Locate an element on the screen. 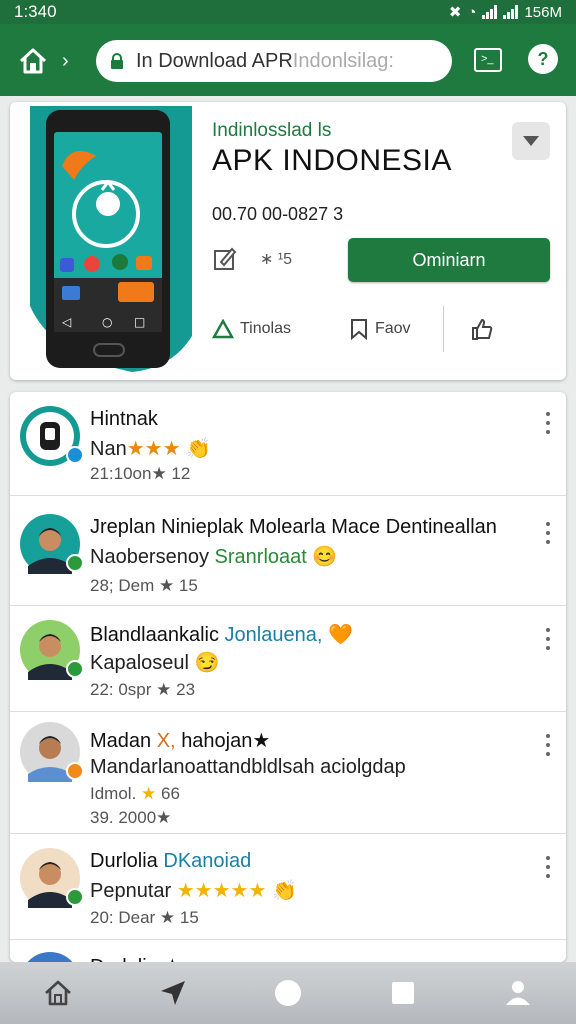 The image size is (576, 1024). list-item: Hintnak Nan★★★ 👏 21:10on★ 12 is located at coordinates (288, 444).